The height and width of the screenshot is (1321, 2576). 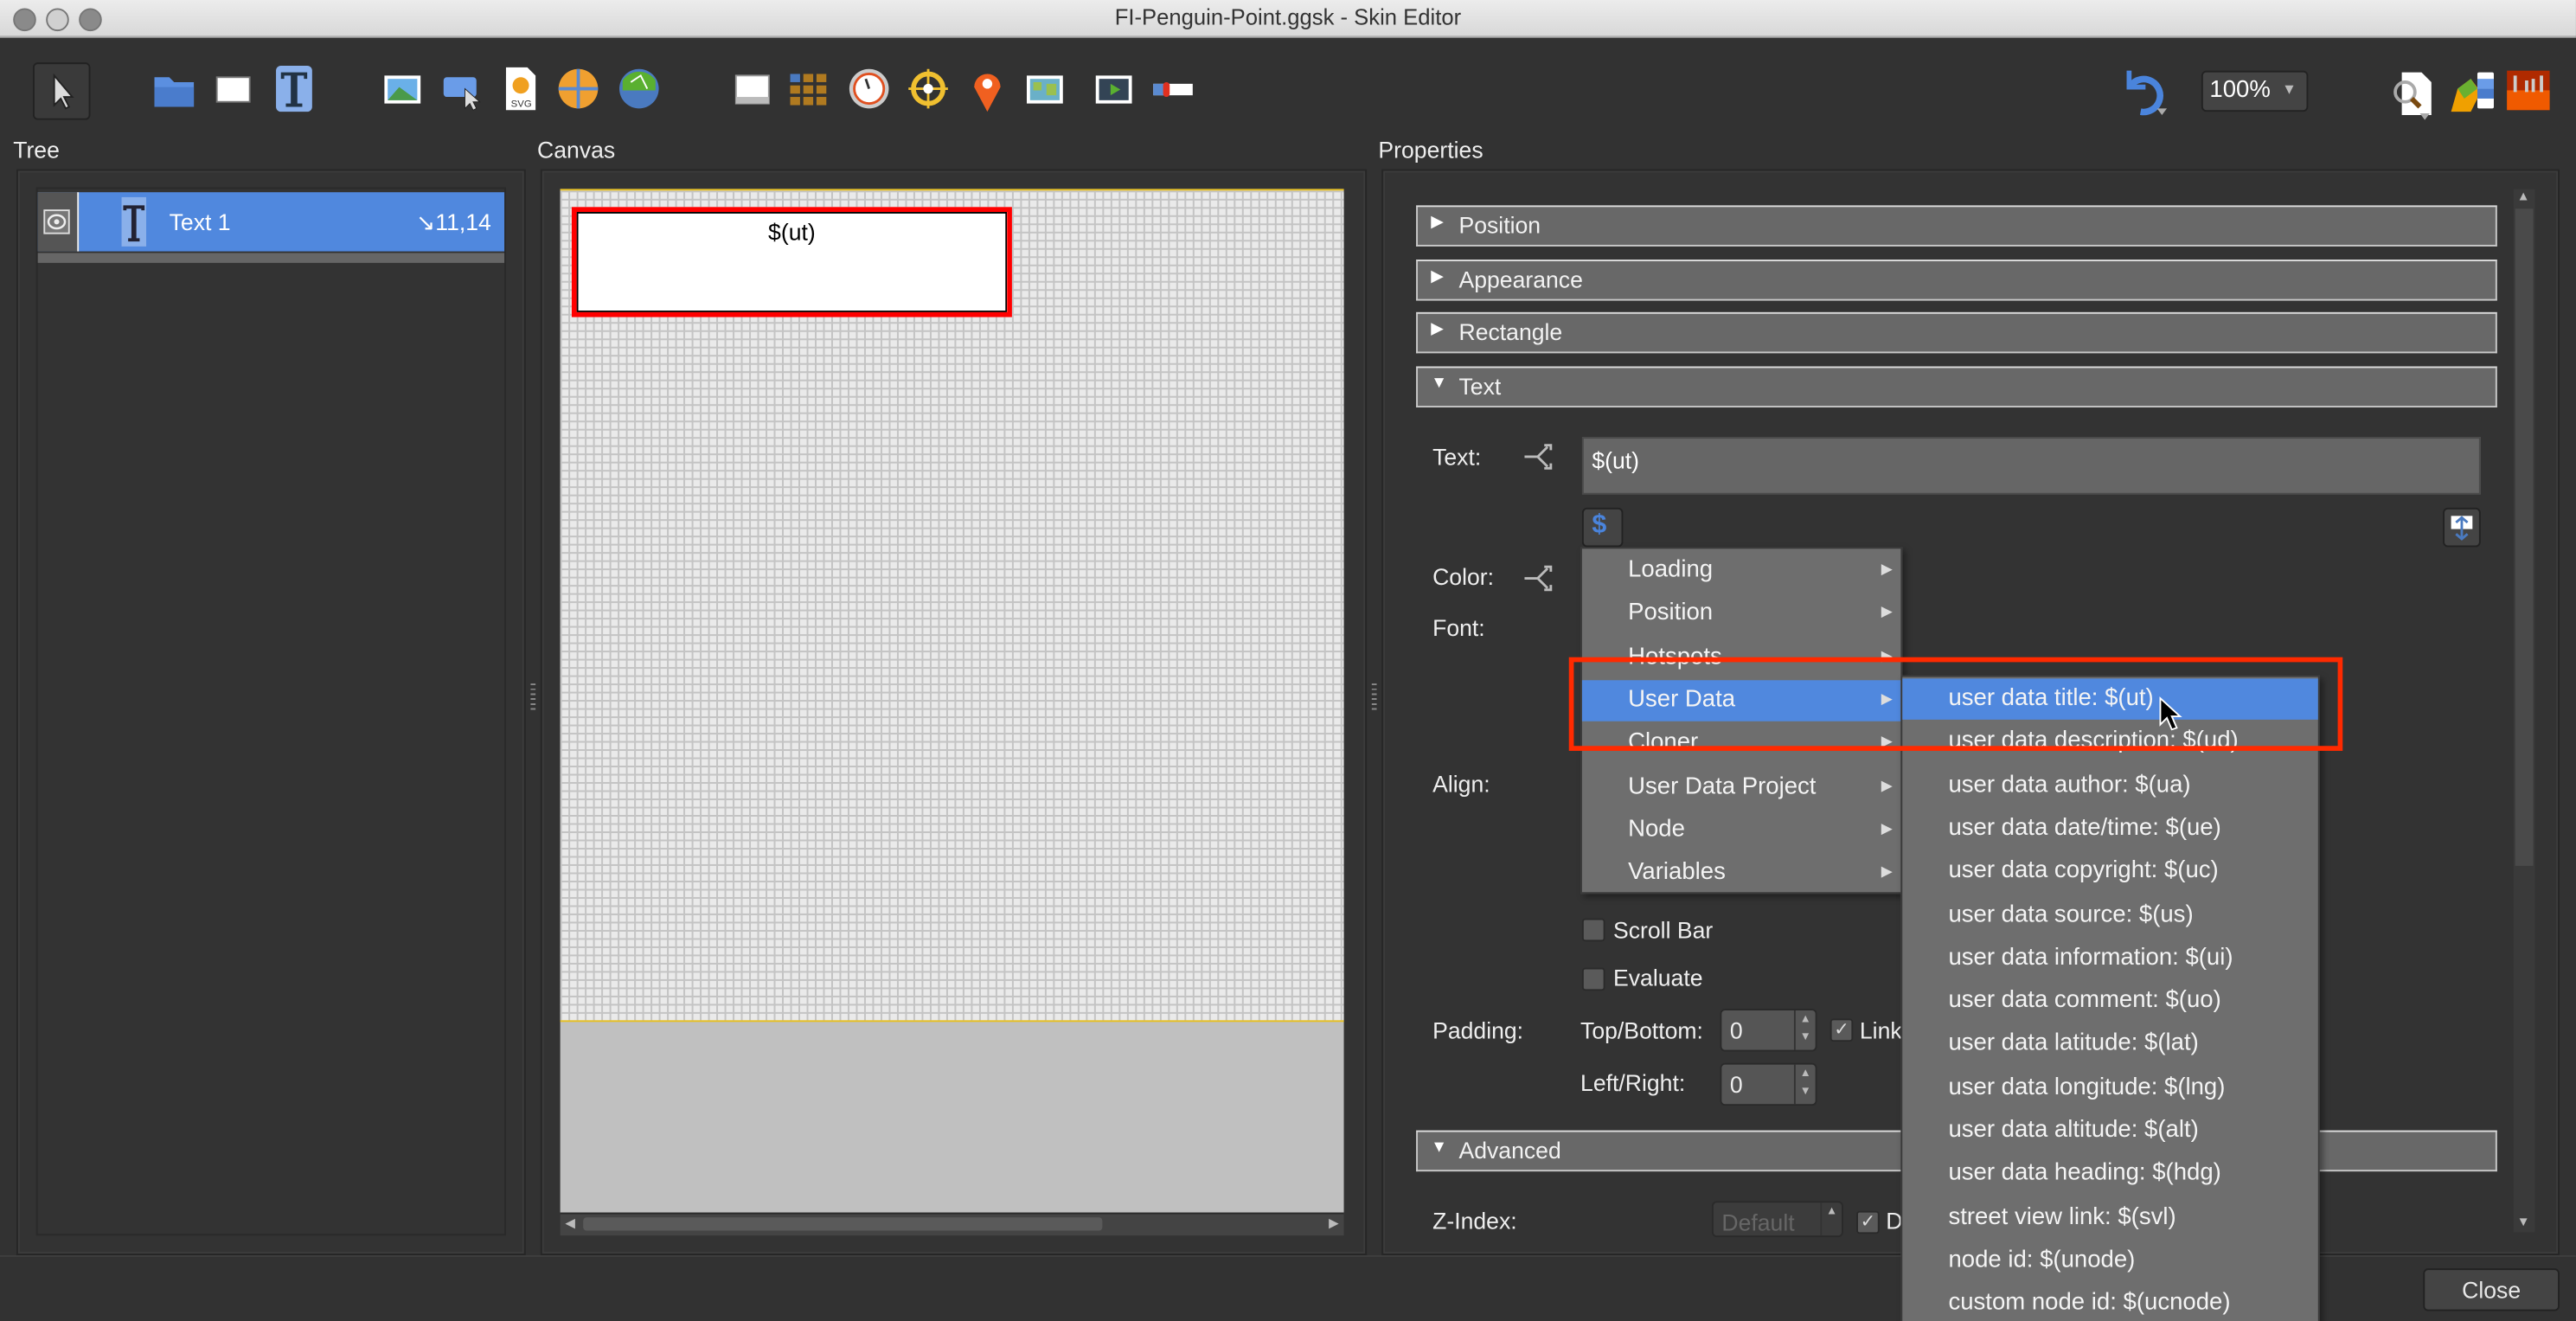 I want to click on submenu-item: user data longitude: $(lng), so click(x=2109, y=1088).